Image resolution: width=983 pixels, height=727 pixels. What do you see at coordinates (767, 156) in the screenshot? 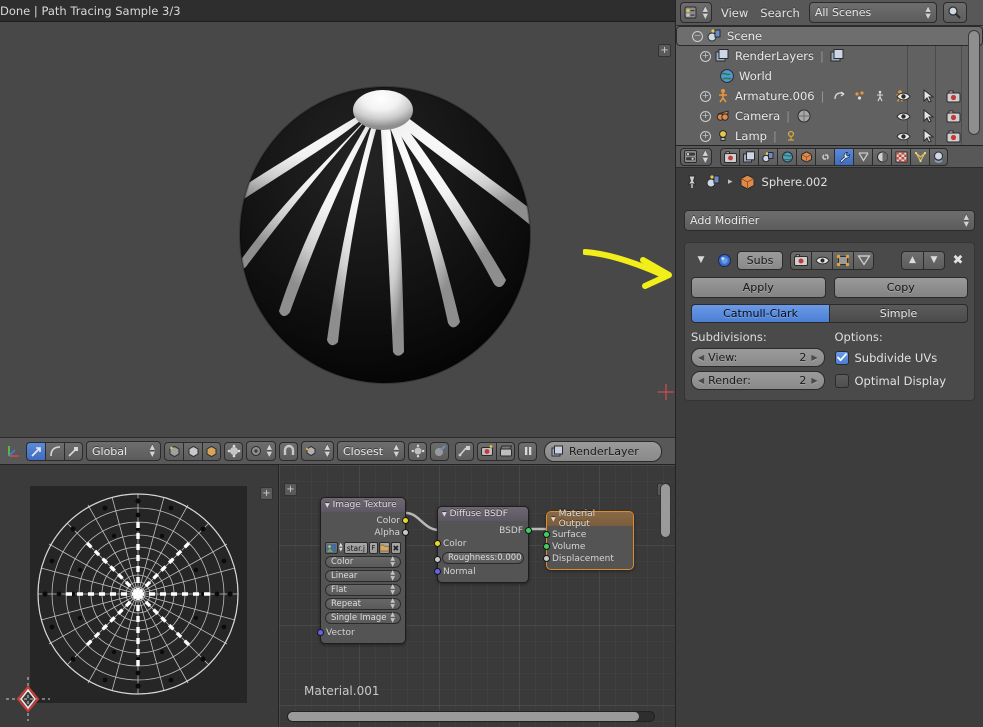
I see `scene-tab` at bounding box center [767, 156].